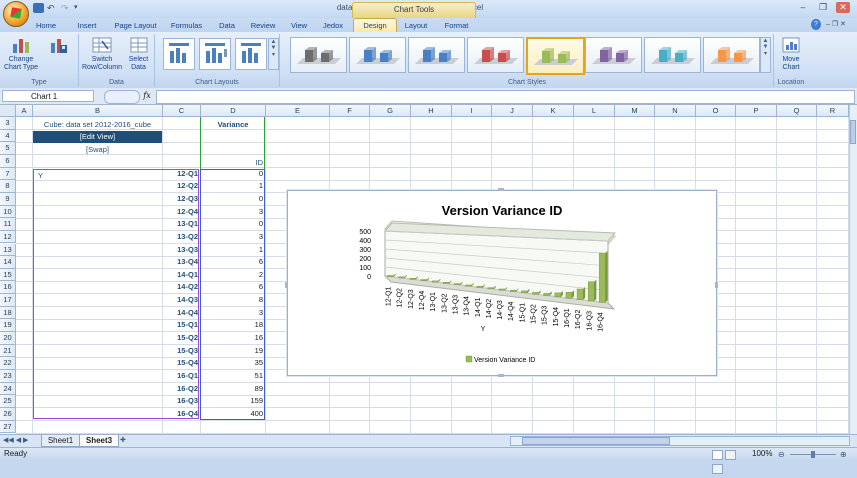  Describe the element at coordinates (97, 150) in the screenshot. I see `swap-link: [Swap]` at that location.